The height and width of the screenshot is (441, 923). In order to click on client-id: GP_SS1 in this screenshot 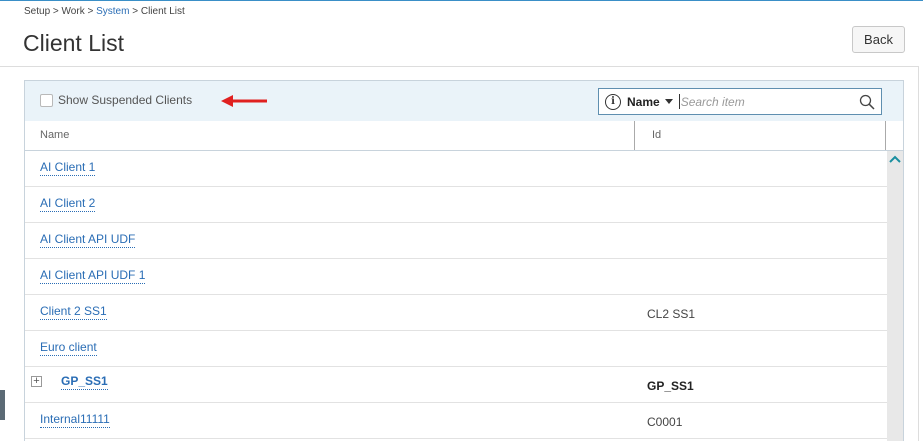, I will do `click(670, 386)`.